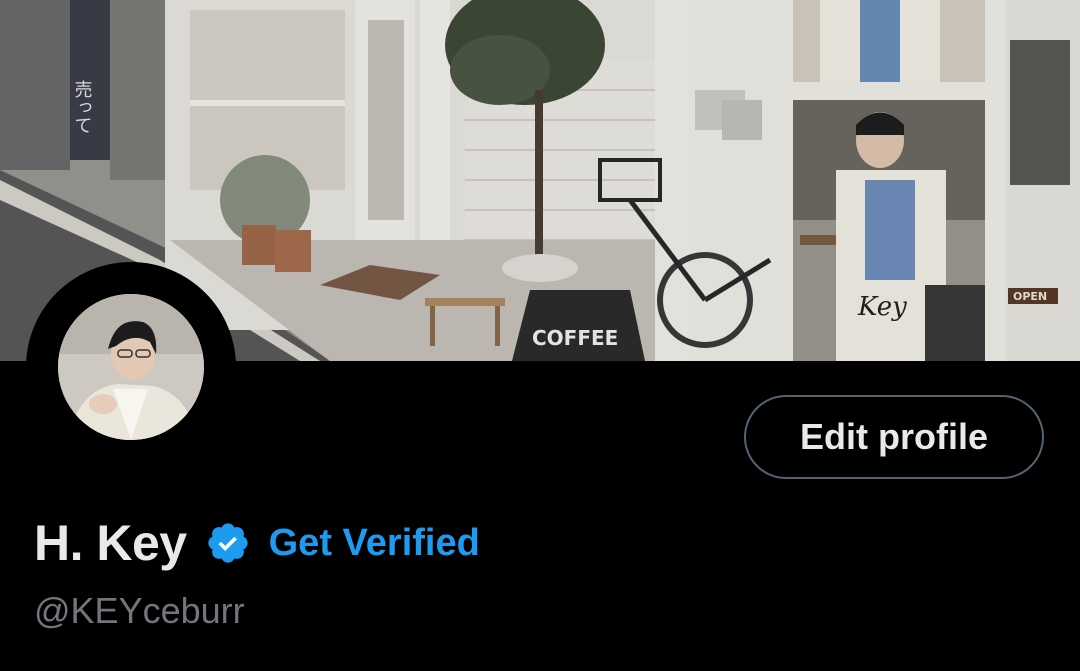  What do you see at coordinates (110, 543) in the screenshot?
I see `display-name: H. Key` at bounding box center [110, 543].